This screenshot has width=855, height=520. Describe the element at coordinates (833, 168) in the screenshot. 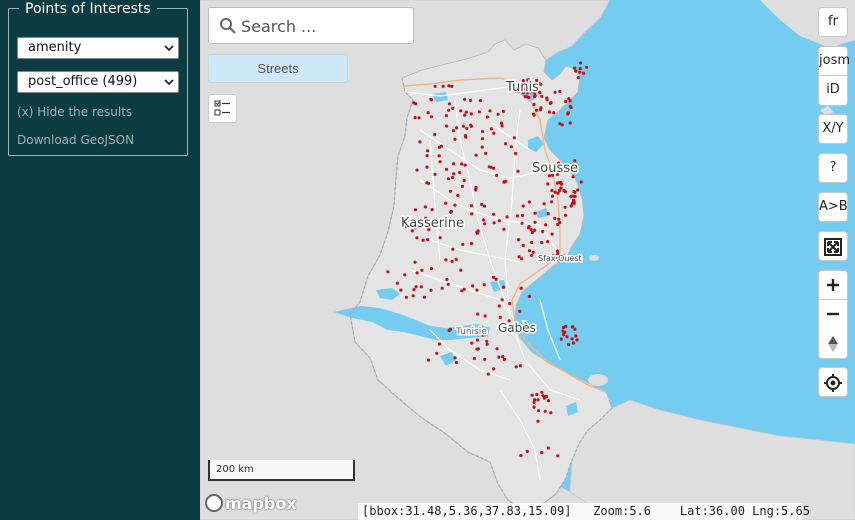

I see `help-button: ?` at that location.